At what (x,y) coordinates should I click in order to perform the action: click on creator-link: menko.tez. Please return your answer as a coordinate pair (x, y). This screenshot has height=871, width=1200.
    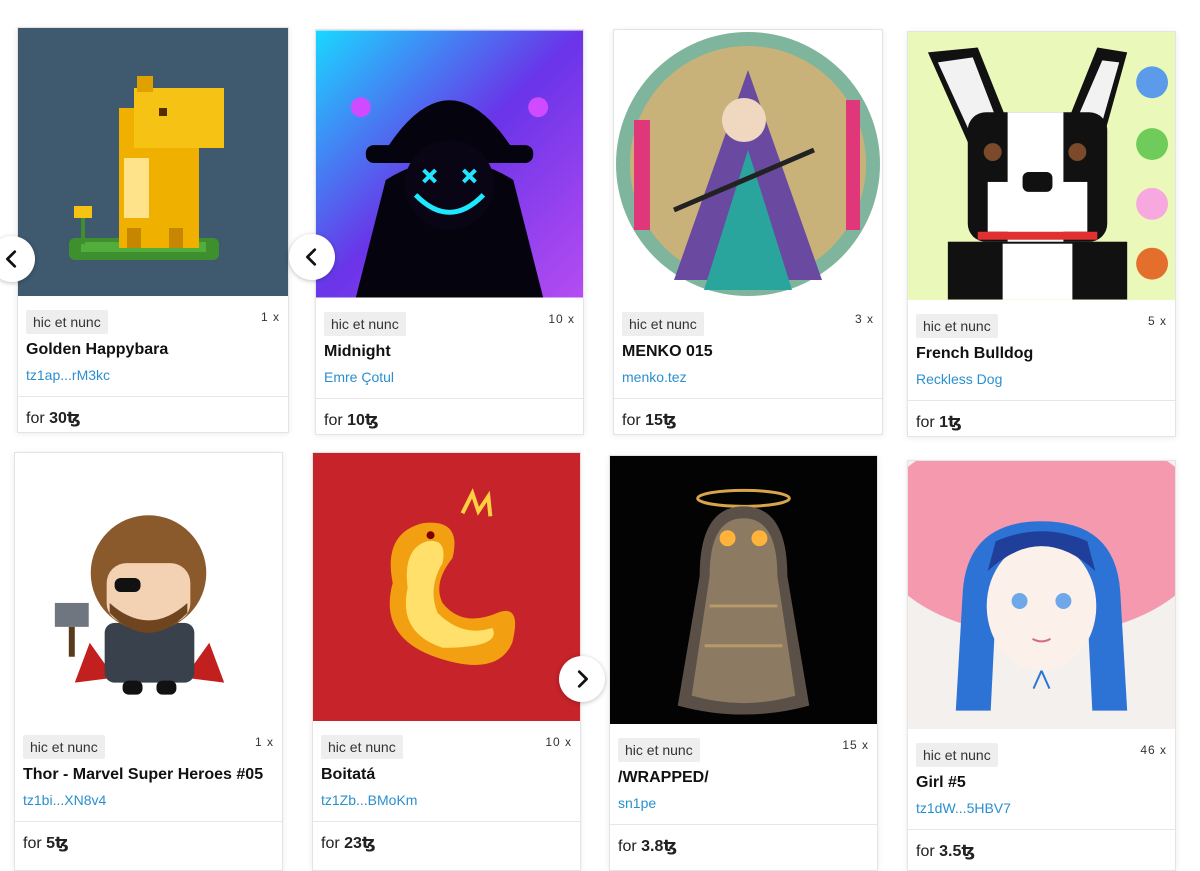
    Looking at the image, I should click on (654, 377).